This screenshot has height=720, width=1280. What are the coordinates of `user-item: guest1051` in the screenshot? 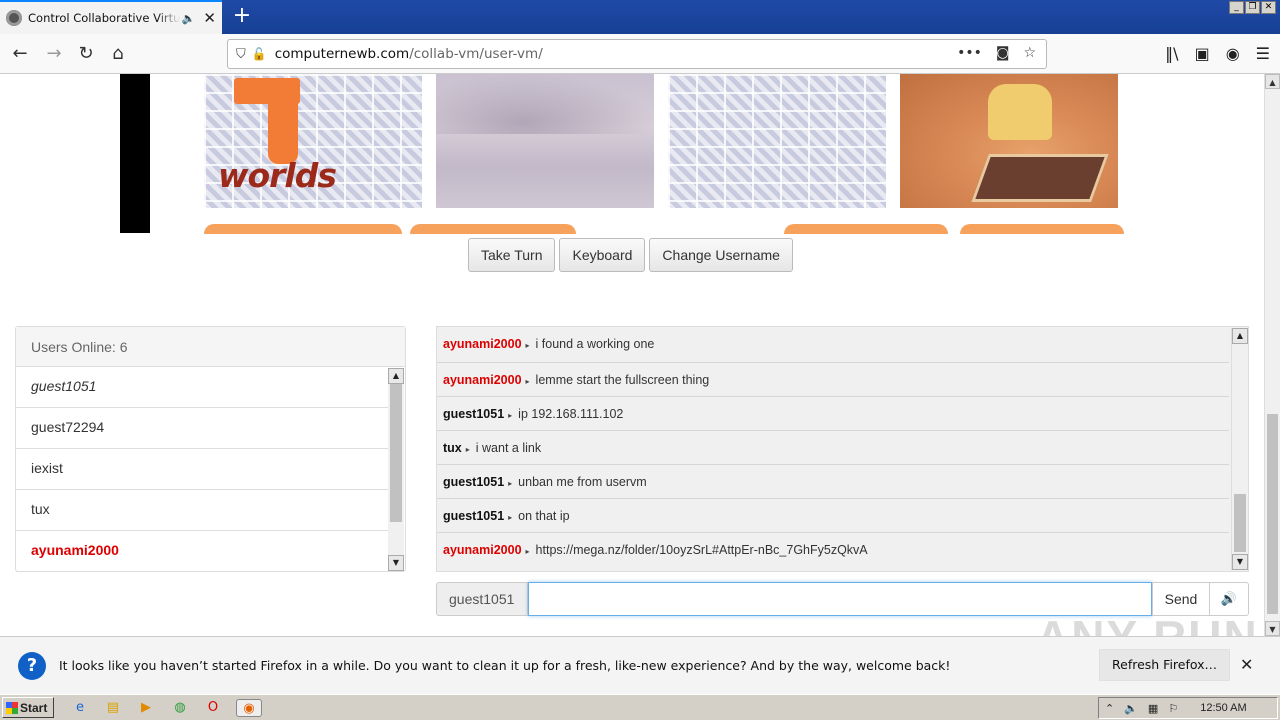 It's located at (202, 387).